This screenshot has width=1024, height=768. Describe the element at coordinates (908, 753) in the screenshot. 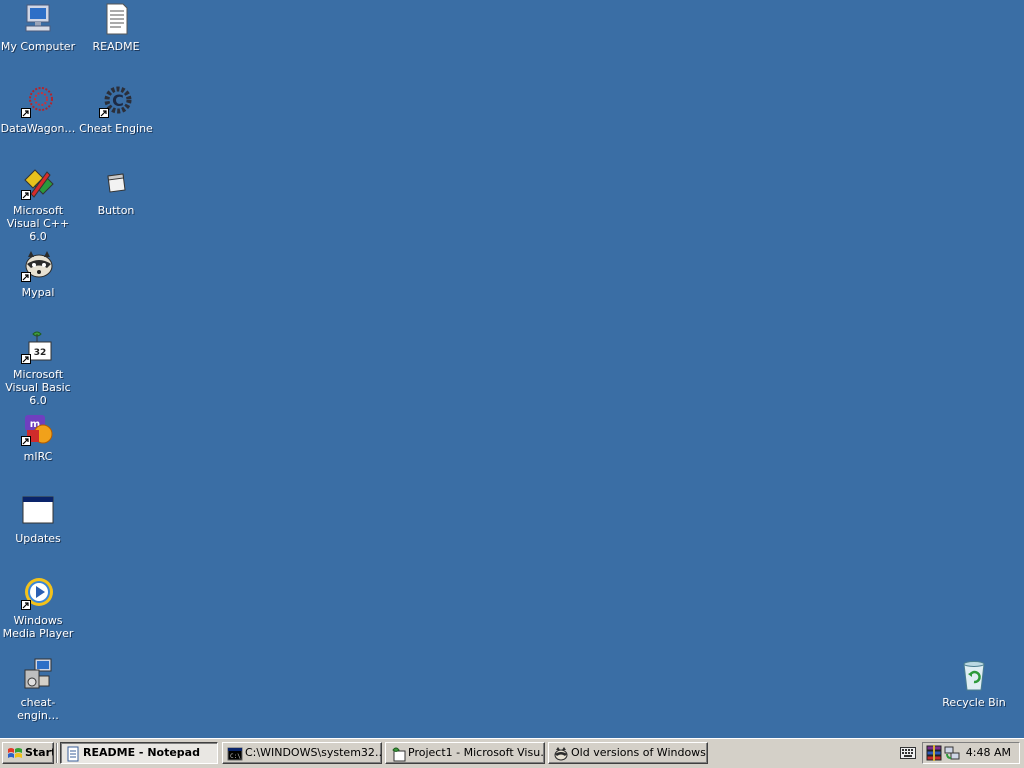

I see `keyboard-icon` at that location.